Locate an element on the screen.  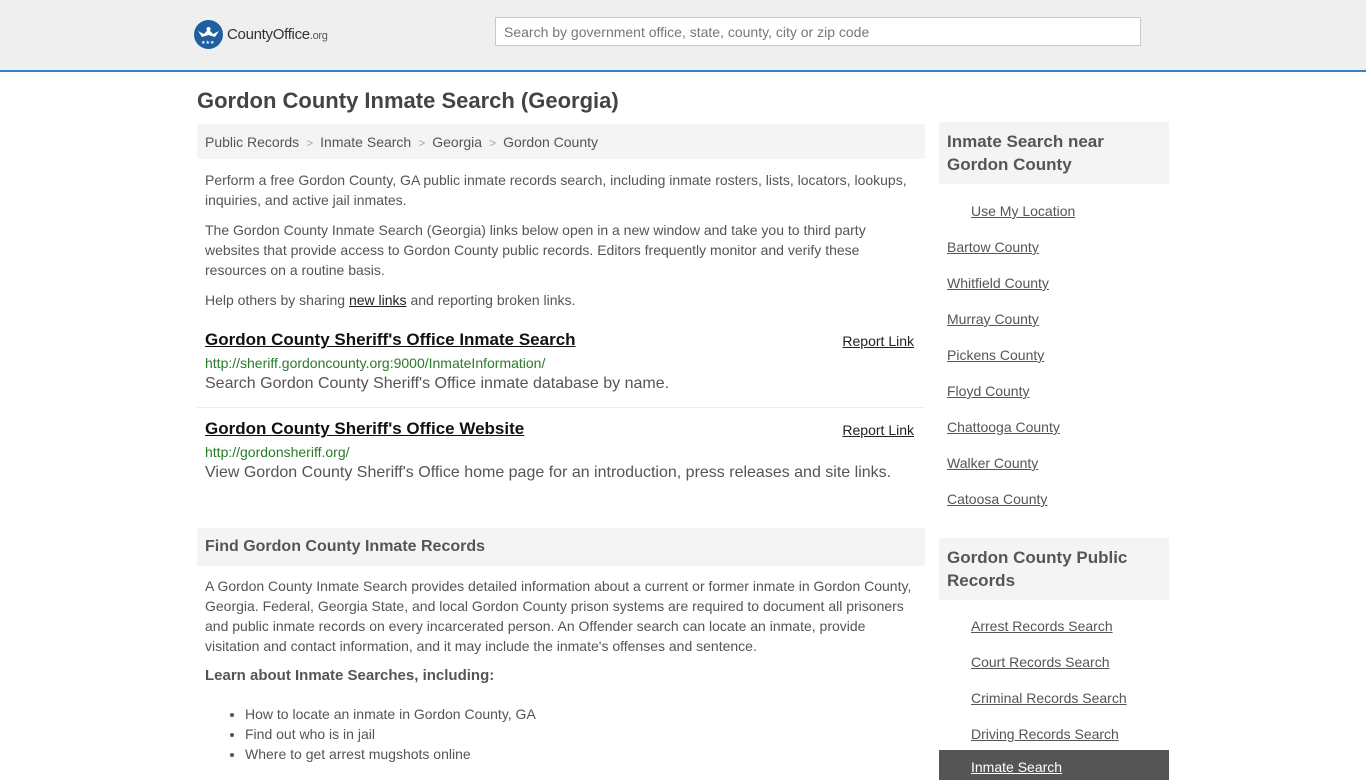
nearby-county-link: Murray County is located at coordinates (1054, 329).